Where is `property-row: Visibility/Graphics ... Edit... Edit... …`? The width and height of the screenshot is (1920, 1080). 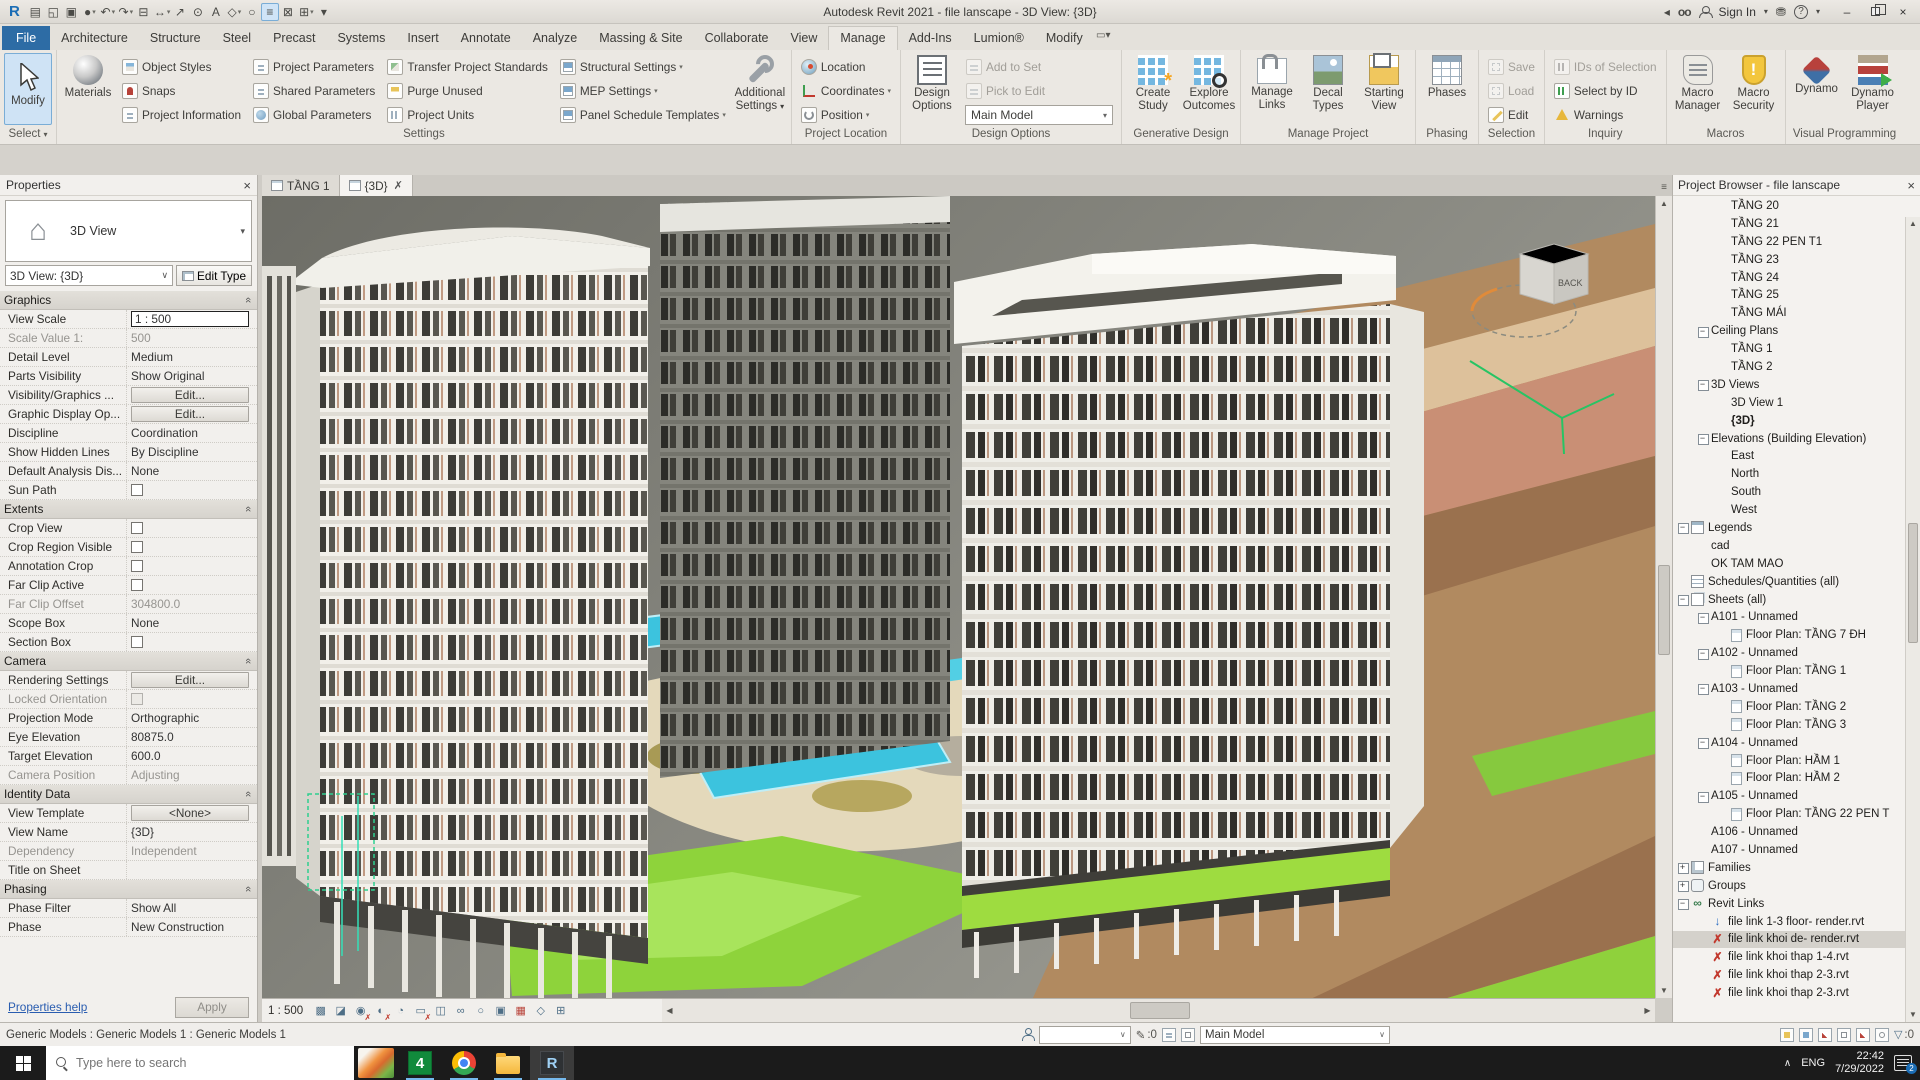
property-row: Visibility/Graphics ... Edit... Edit... … is located at coordinates (128, 395).